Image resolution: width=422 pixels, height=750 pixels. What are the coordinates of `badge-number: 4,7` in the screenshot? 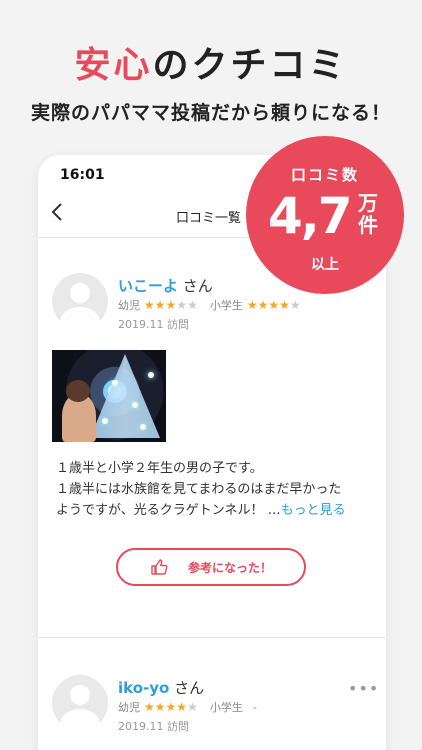 It's located at (310, 216).